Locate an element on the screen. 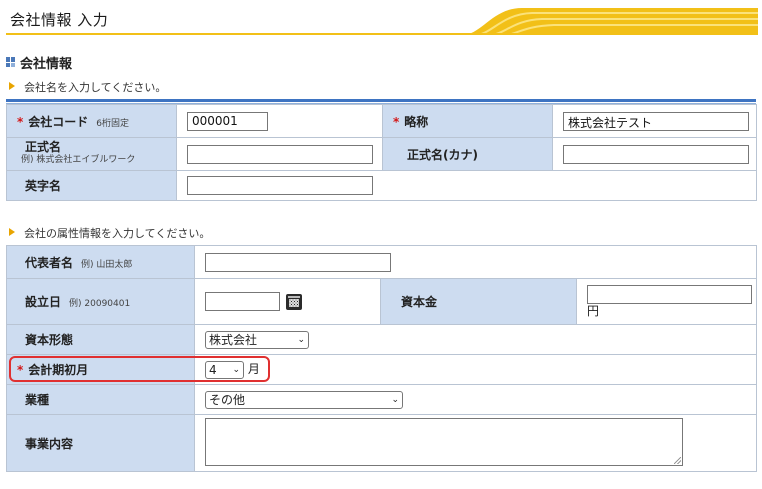 Image resolution: width=762 pixels, height=489 pixels. formal-name-cell is located at coordinates (279, 154).